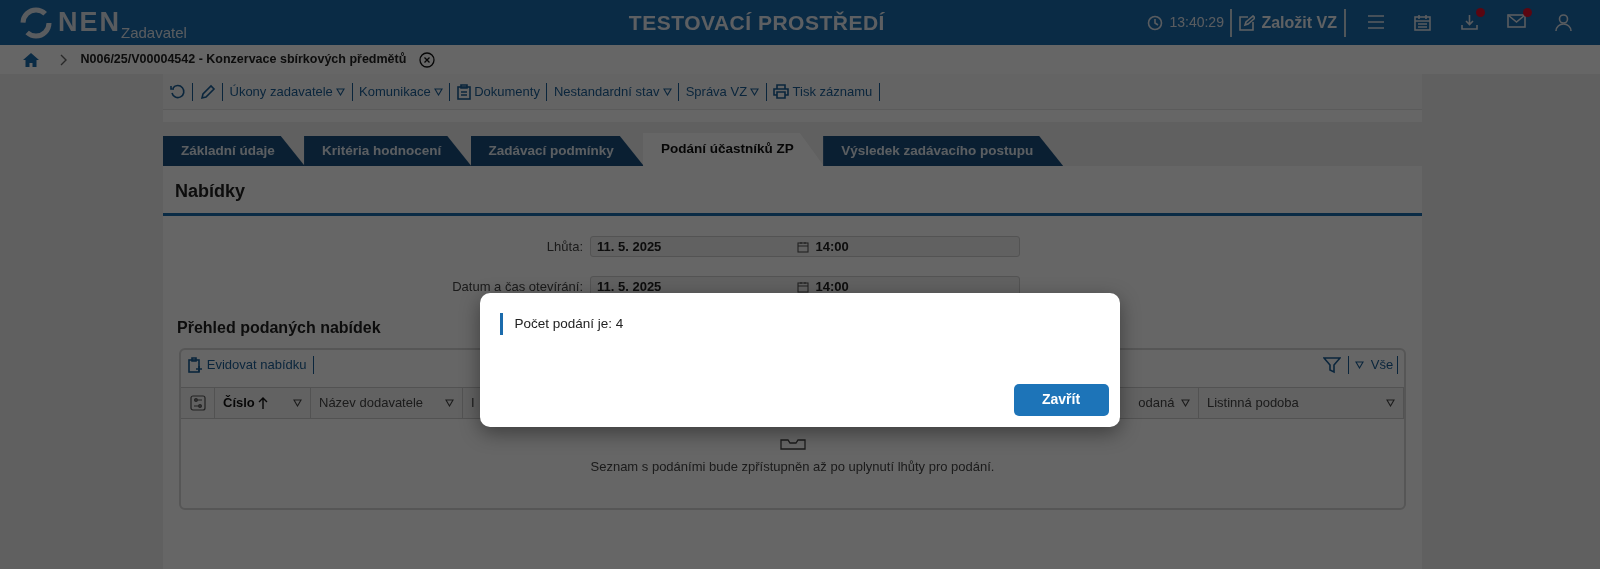  What do you see at coordinates (1156, 402) in the screenshot?
I see `column-header: odaná` at bounding box center [1156, 402].